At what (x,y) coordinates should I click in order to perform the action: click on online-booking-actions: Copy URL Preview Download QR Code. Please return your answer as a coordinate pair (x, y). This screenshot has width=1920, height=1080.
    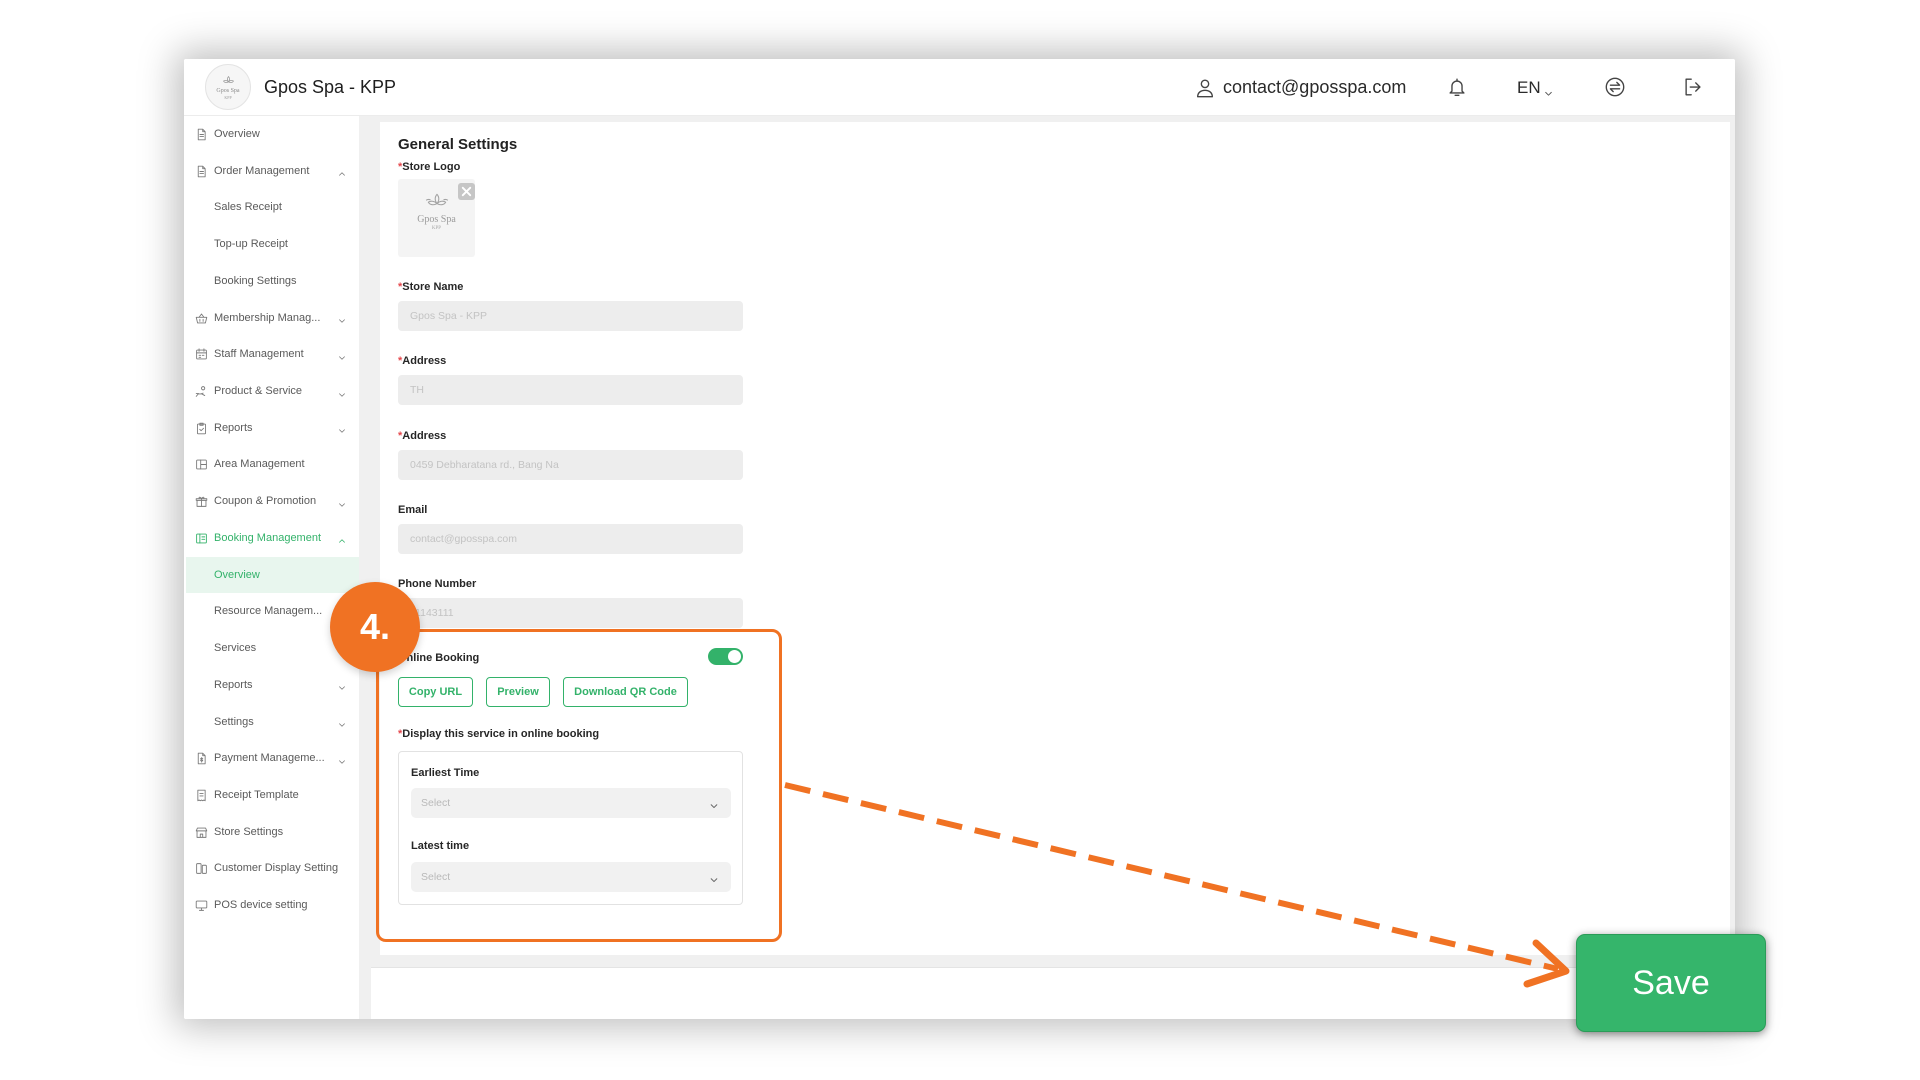
    Looking at the image, I should click on (543, 692).